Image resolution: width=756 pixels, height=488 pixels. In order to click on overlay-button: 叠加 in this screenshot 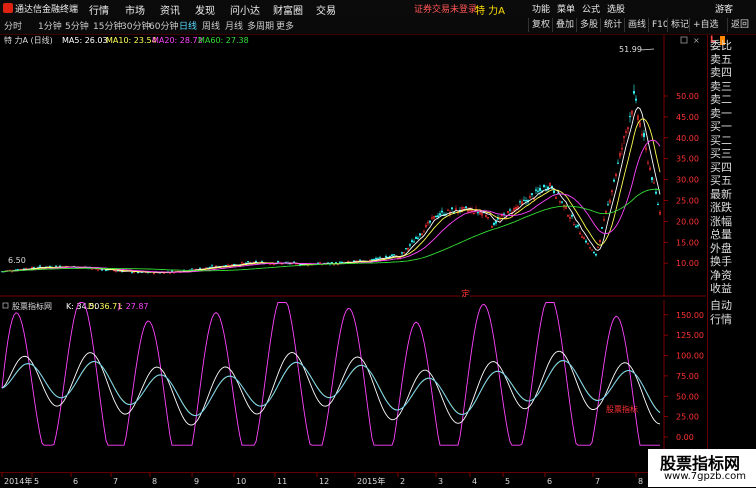, I will do `click(564, 25)`.